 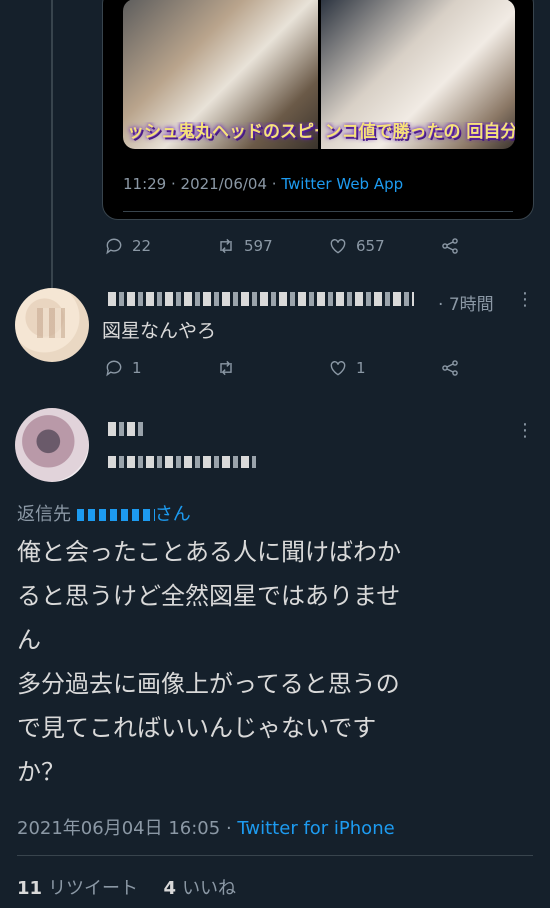 What do you see at coordinates (209, 596) in the screenshot?
I see `tweet-text-line: ると思うけど全然図星ではありませ` at bounding box center [209, 596].